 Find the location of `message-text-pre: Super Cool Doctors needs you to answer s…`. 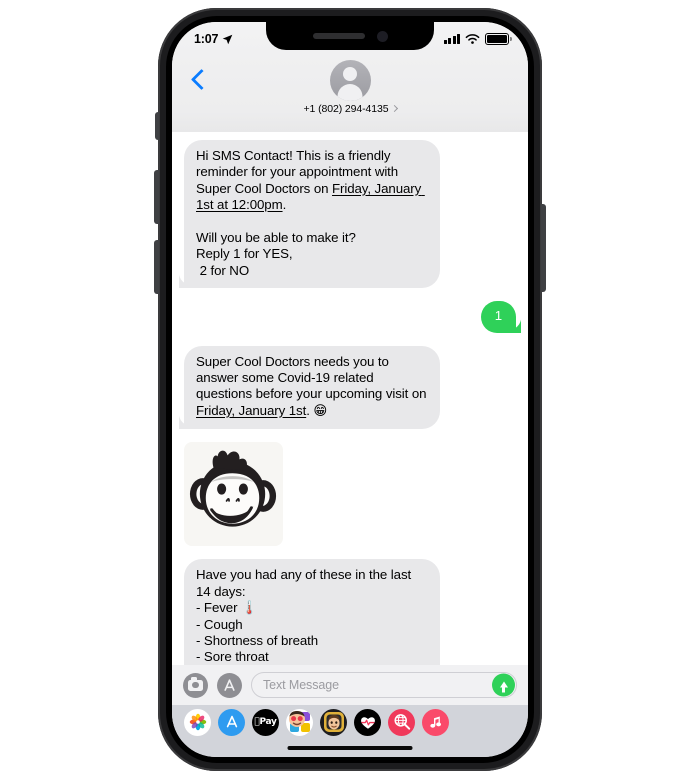

message-text-pre: Super Cool Doctors needs you to answer s… is located at coordinates (313, 377).